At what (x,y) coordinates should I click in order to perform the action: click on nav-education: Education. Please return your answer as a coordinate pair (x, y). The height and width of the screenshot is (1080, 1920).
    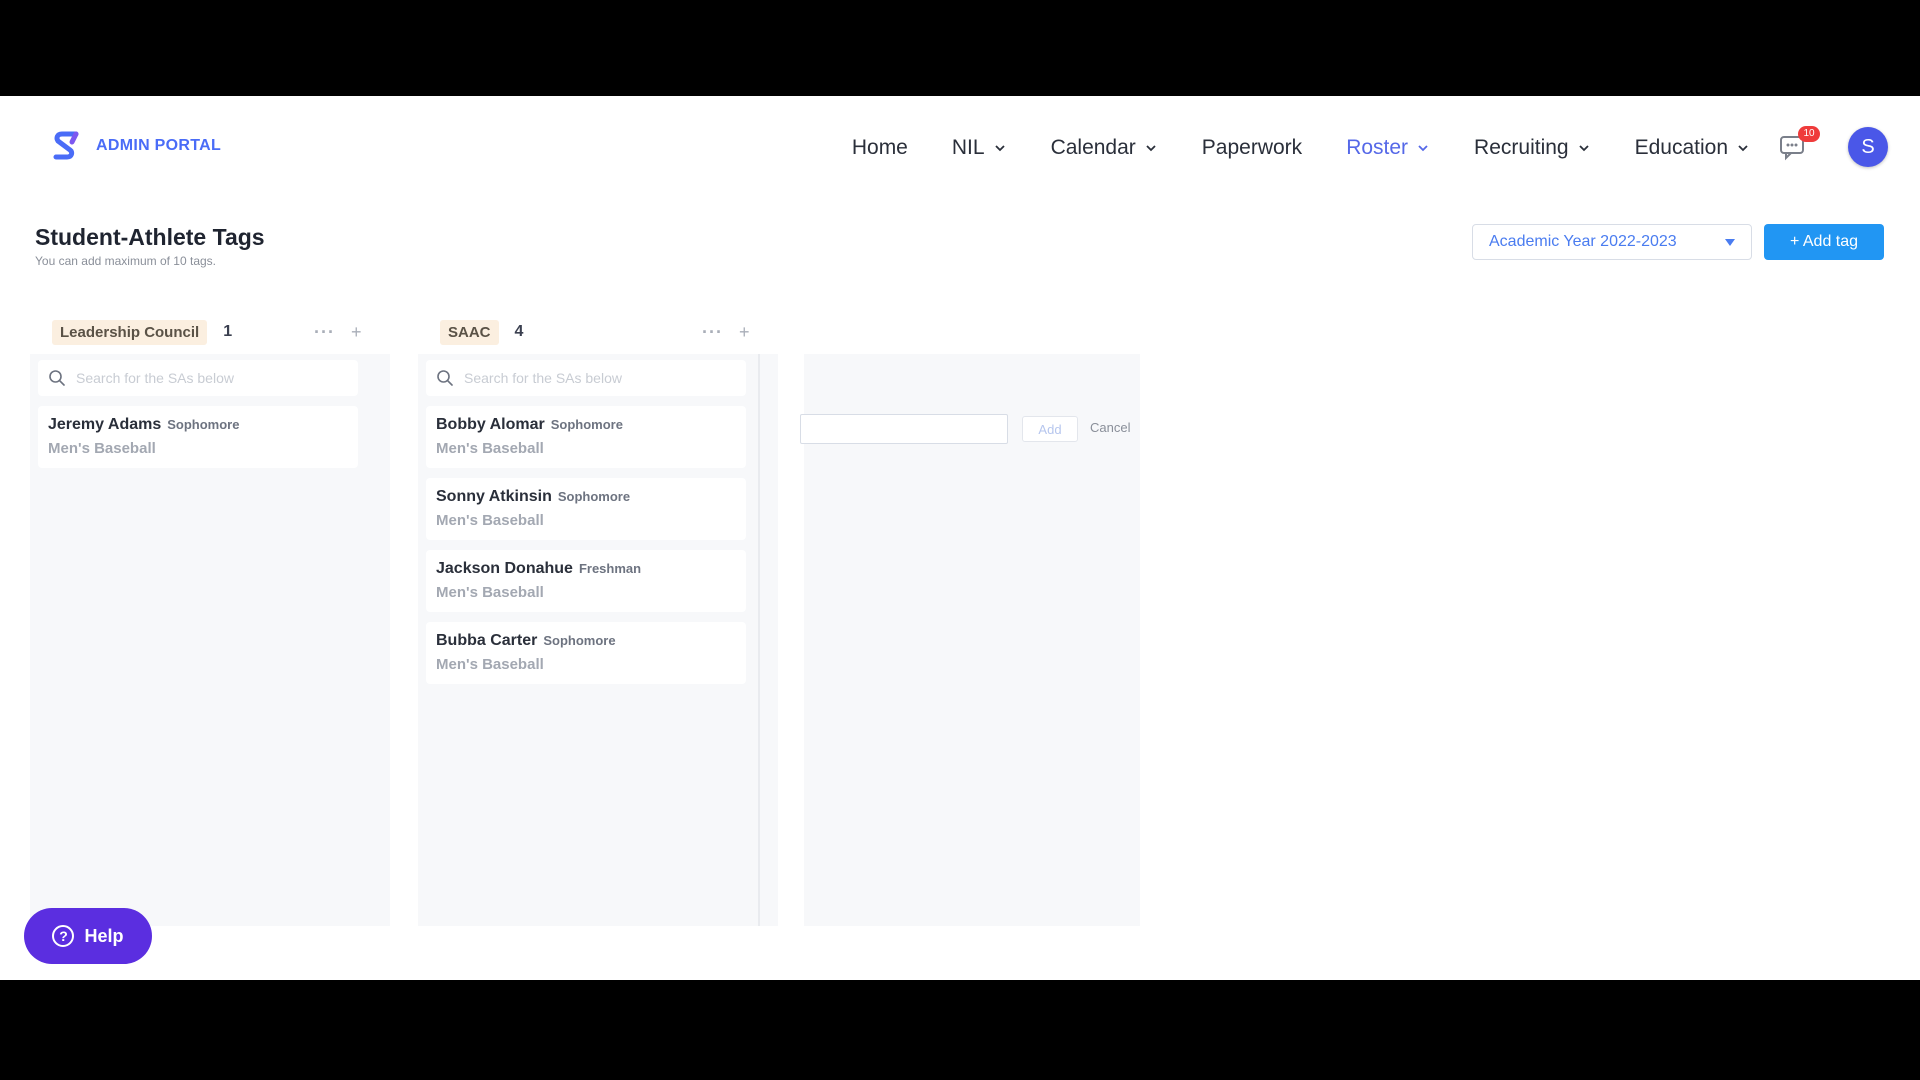
    Looking at the image, I should click on (1692, 148).